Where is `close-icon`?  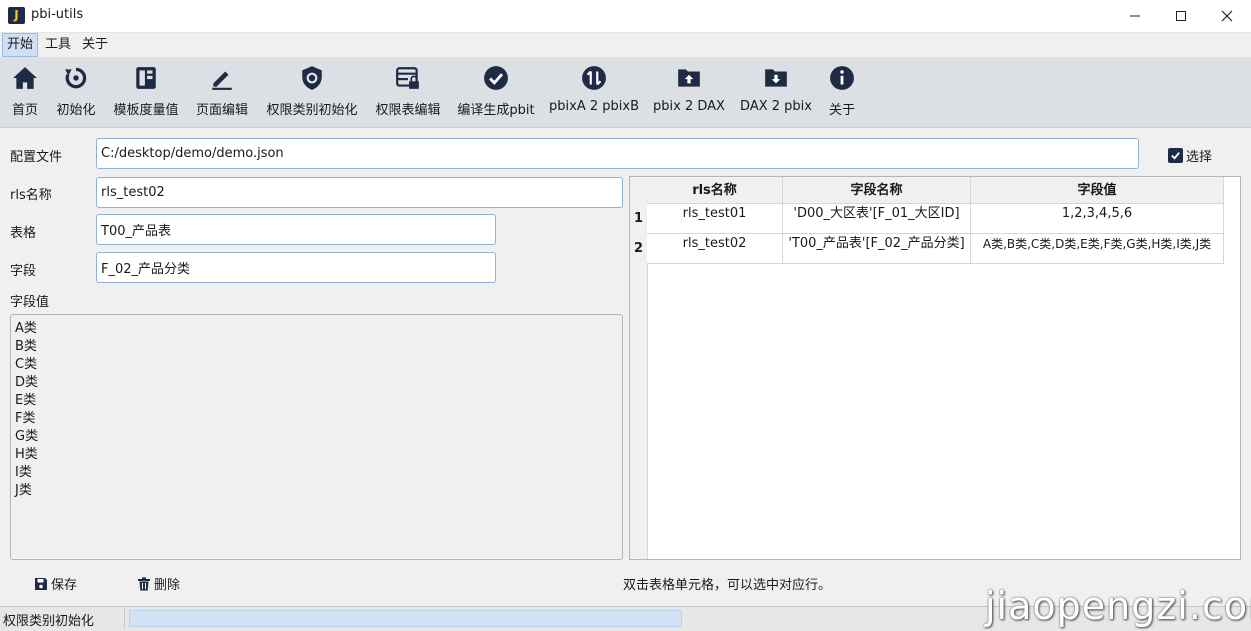 close-icon is located at coordinates (1227, 16).